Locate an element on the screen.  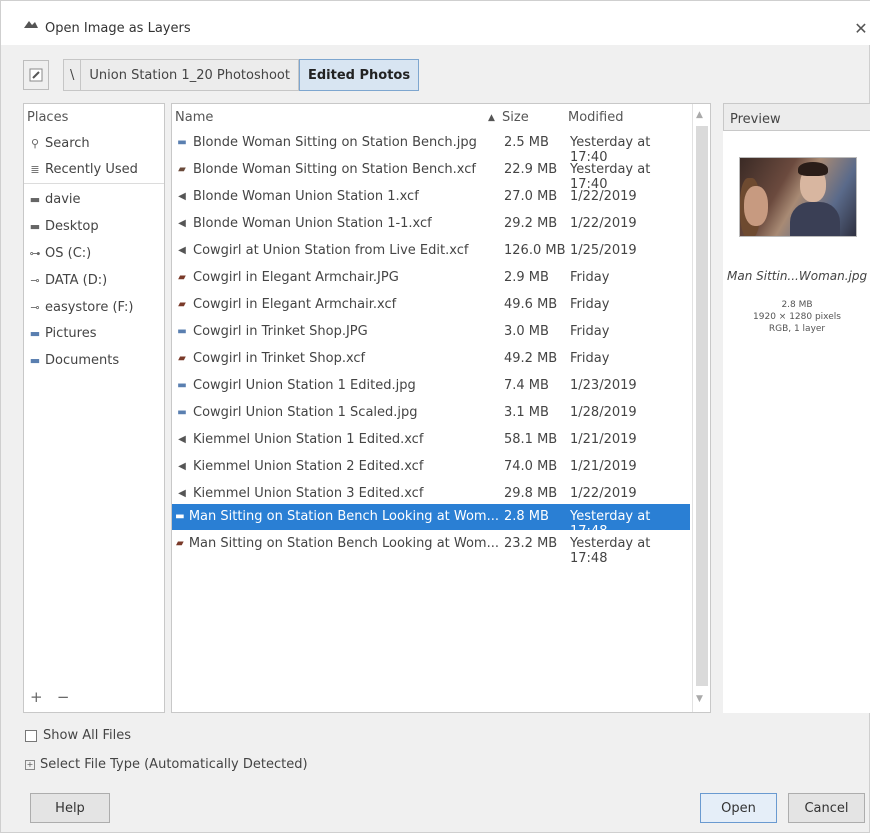
column-size-header: Size is located at coordinates (515, 117).